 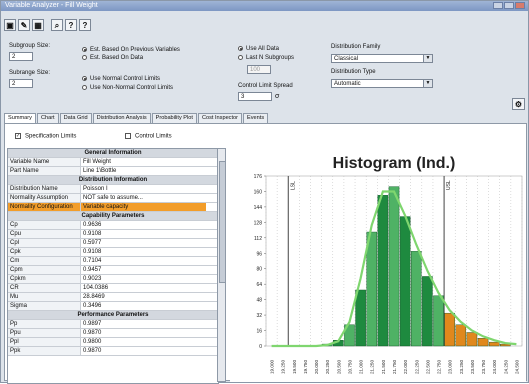 What do you see at coordinates (174, 118) in the screenshot?
I see `tab-probability-plot: Probability Plot` at bounding box center [174, 118].